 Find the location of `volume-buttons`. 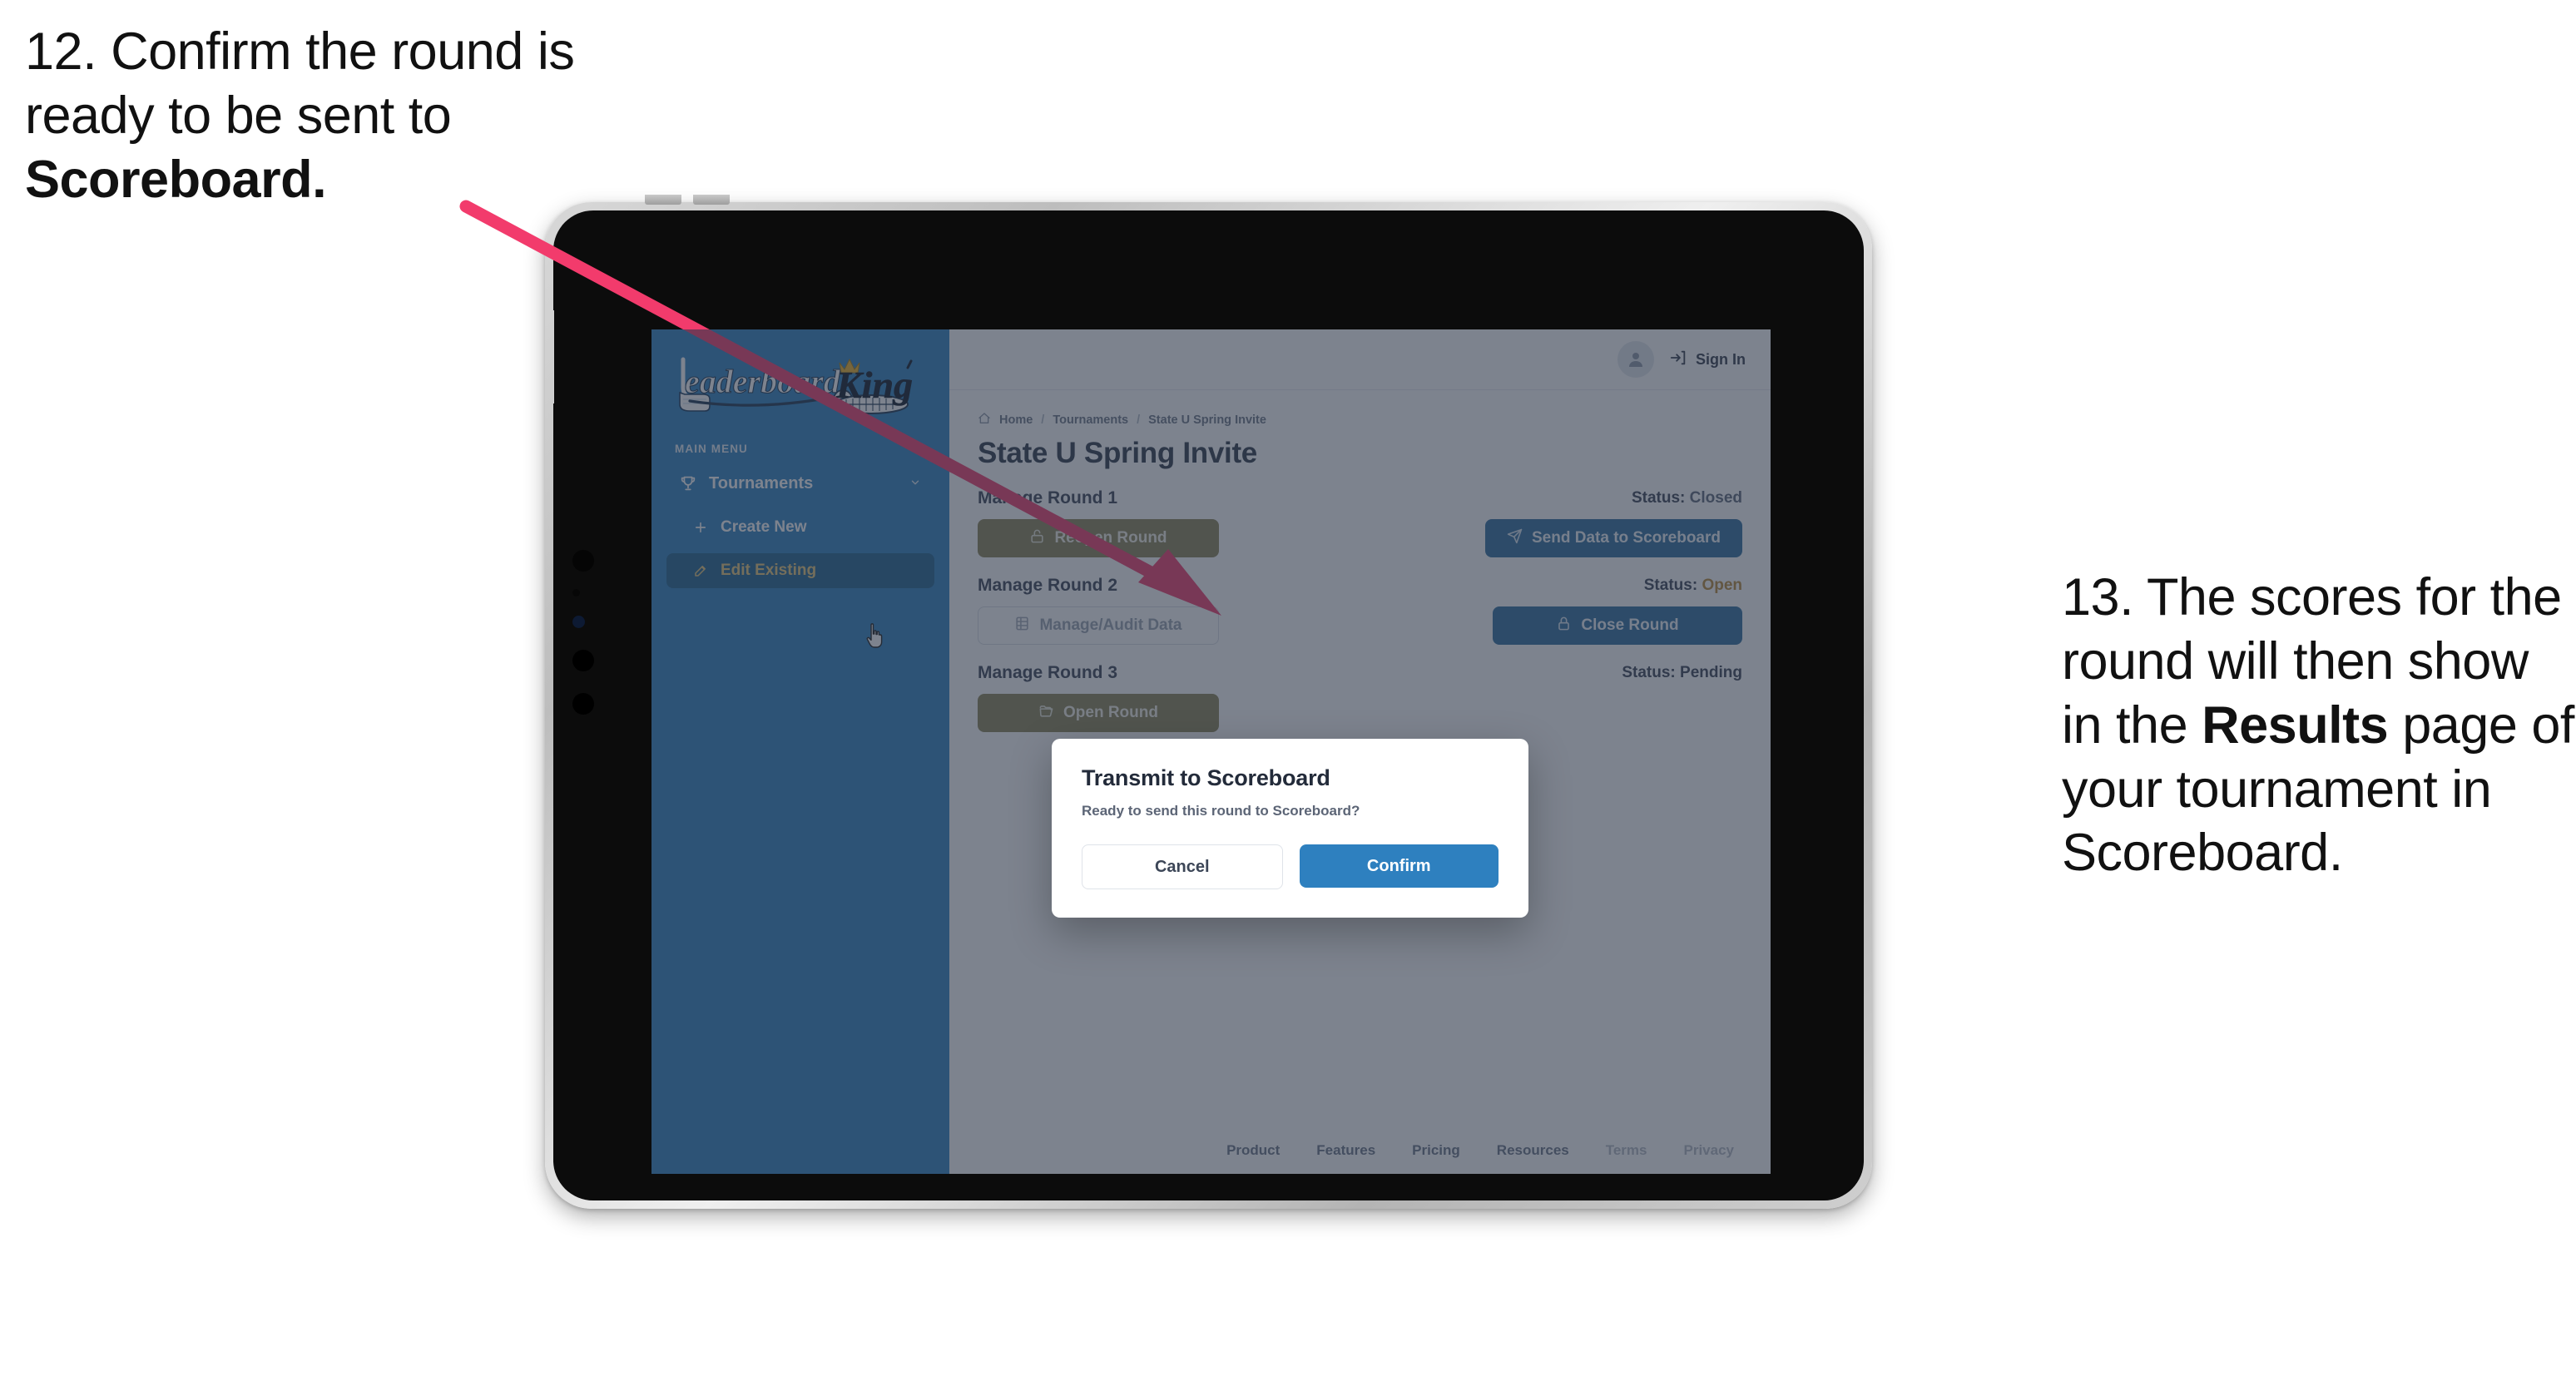

volume-buttons is located at coordinates (689, 200).